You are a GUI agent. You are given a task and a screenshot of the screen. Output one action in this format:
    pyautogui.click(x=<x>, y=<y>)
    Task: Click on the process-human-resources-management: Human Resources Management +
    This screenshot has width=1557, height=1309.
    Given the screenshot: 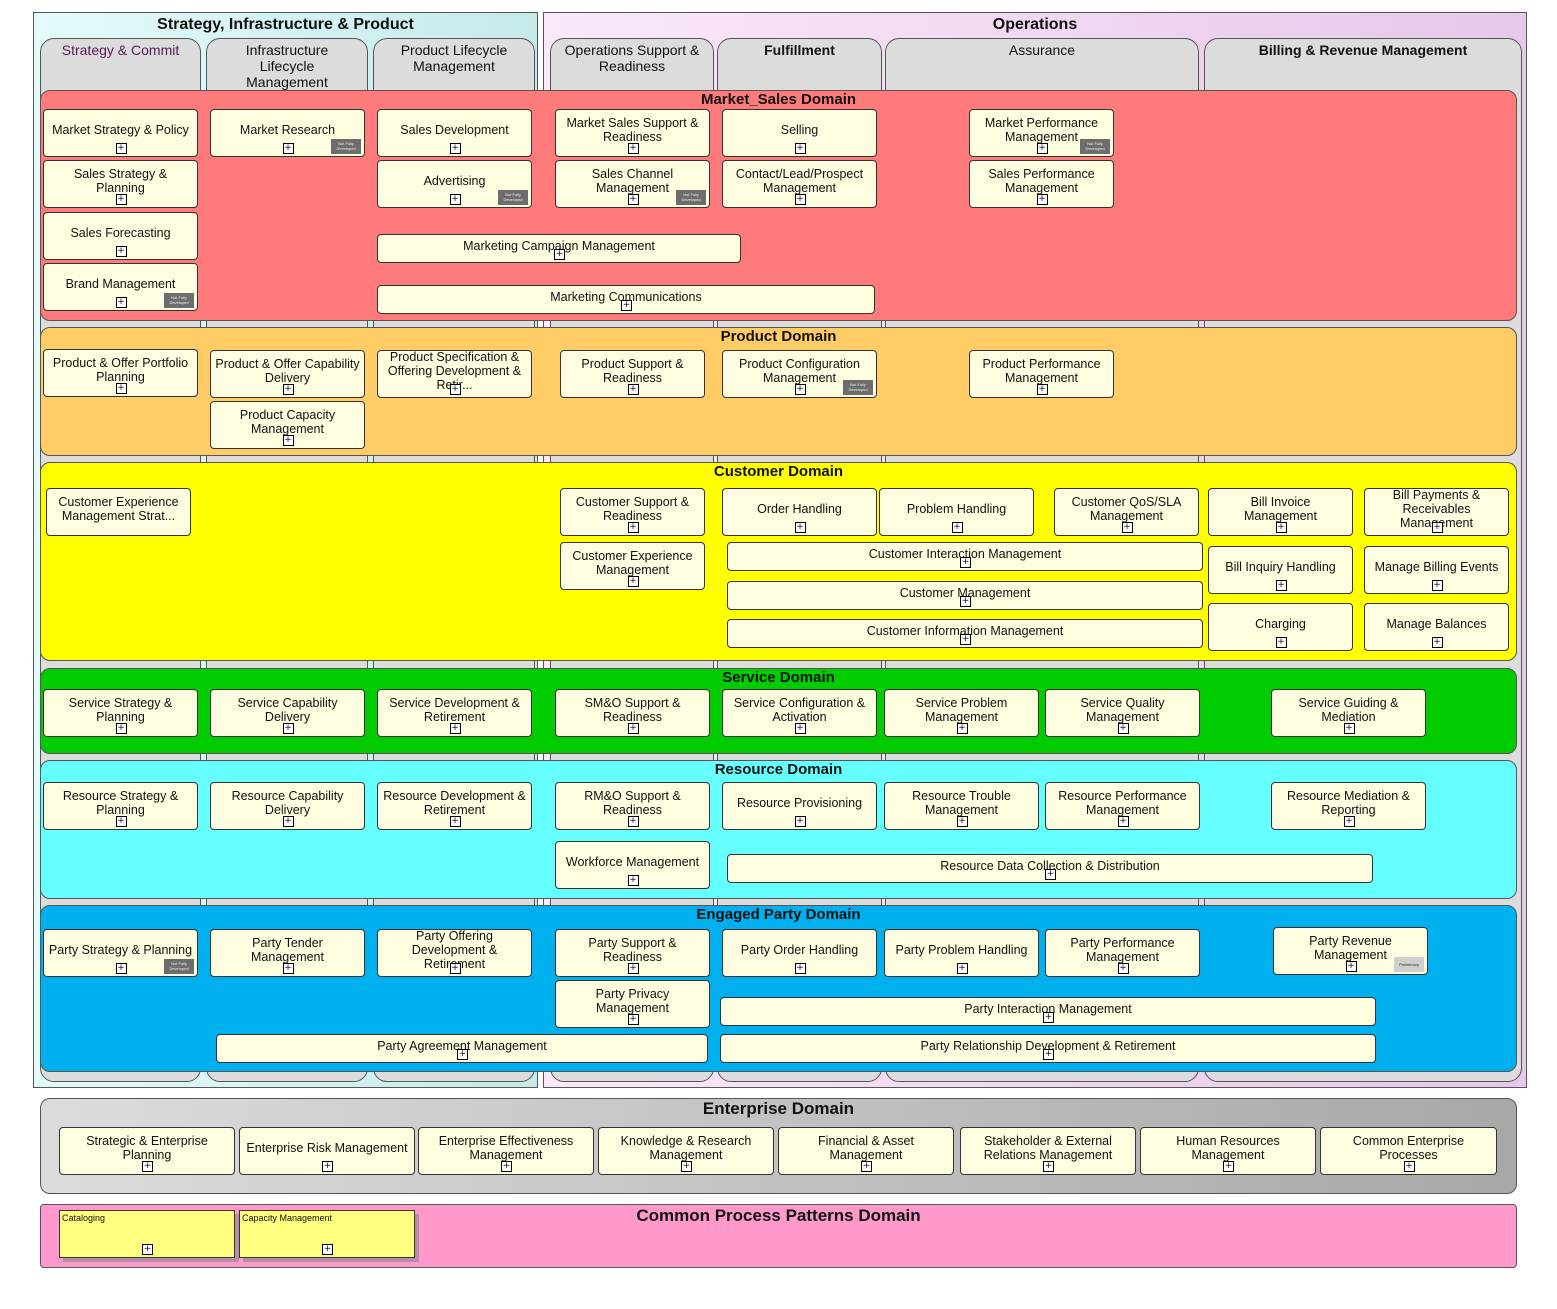 What is the action you would take?
    pyautogui.click(x=1228, y=1151)
    